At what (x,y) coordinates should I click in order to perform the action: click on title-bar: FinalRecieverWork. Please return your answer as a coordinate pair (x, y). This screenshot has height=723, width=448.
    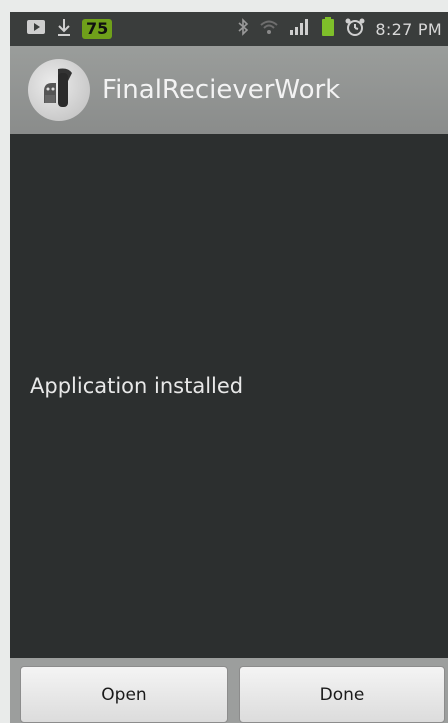
    Looking at the image, I should click on (229, 90).